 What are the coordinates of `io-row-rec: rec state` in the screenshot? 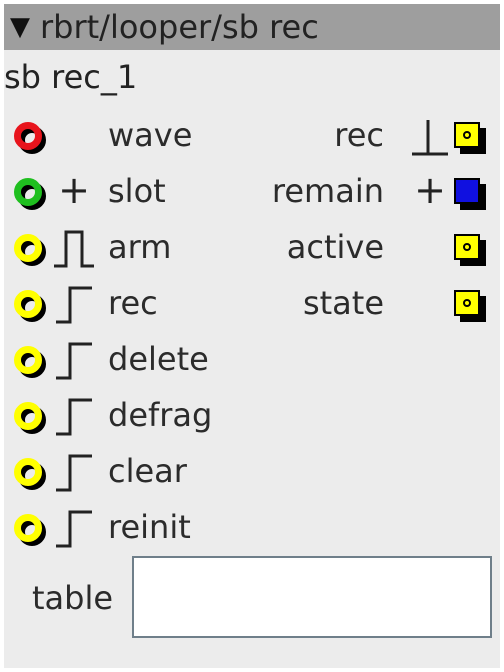 It's located at (252, 304).